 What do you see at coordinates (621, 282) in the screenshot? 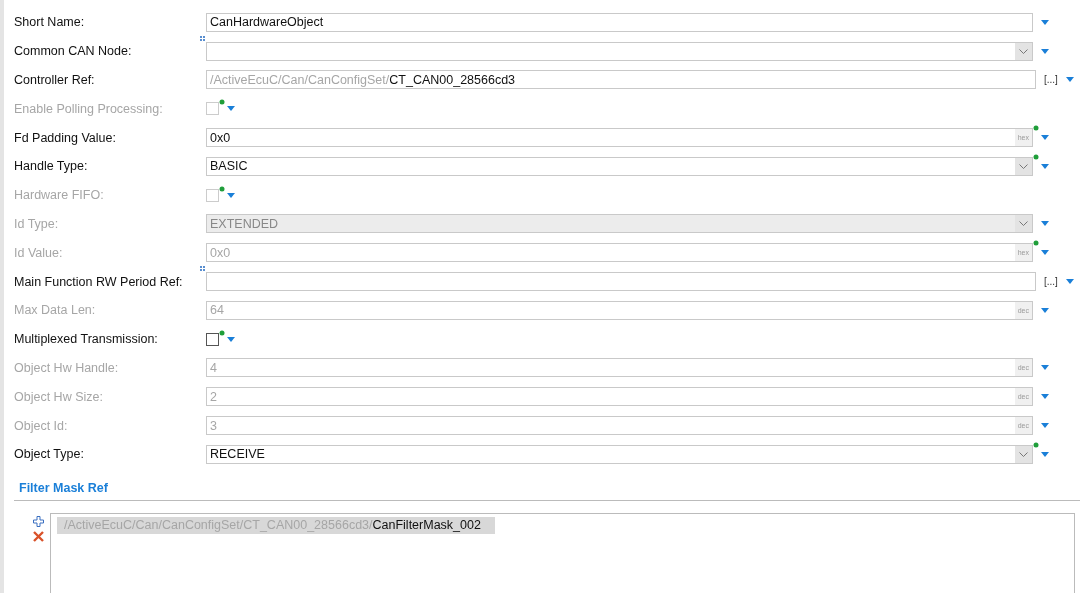
I see `reference-field` at bounding box center [621, 282].